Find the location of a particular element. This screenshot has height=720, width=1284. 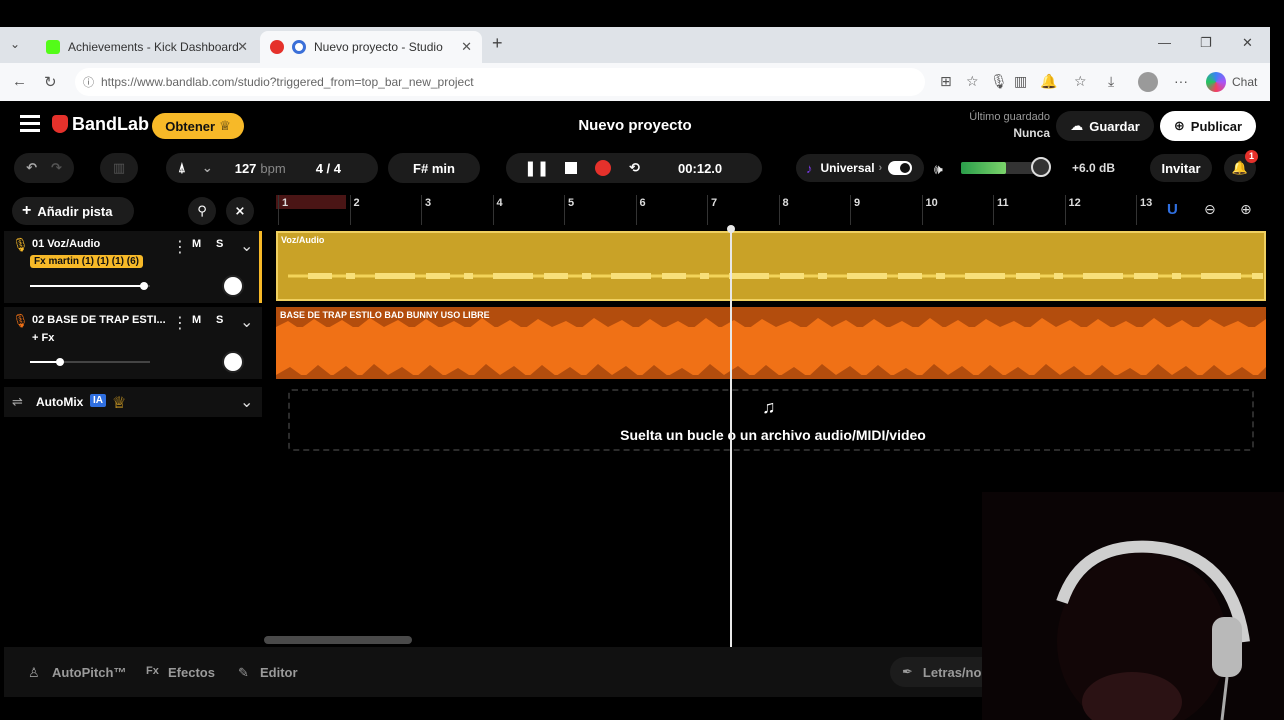

fx-chain-badge: Fx martin (1) (1) (1) (6) is located at coordinates (87, 261).